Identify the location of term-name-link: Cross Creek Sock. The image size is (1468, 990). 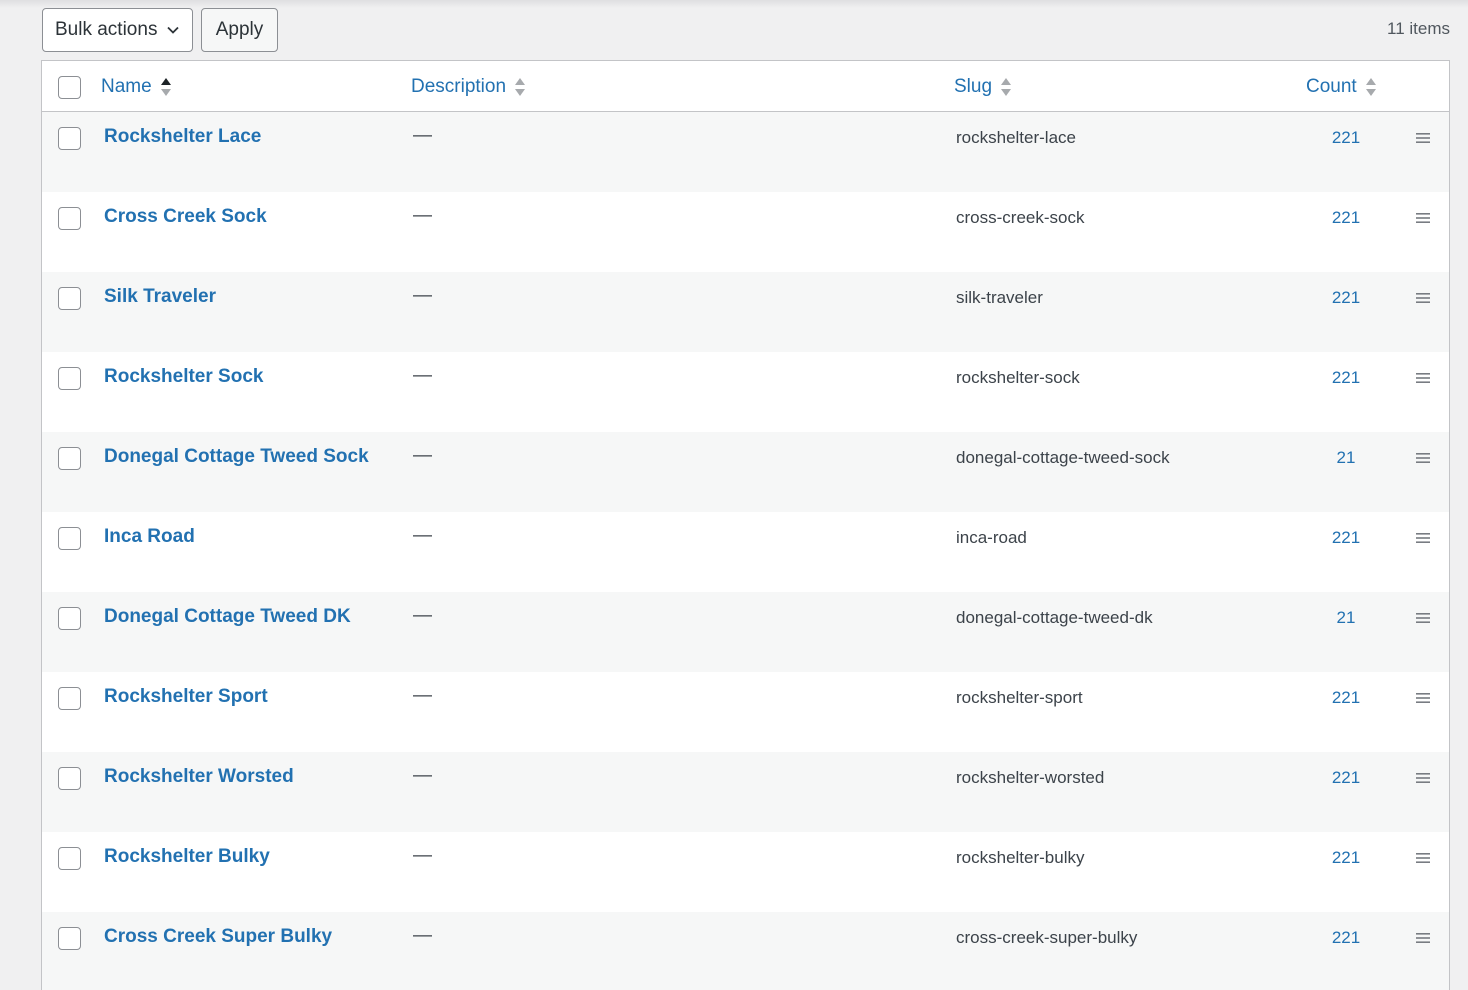
(185, 217).